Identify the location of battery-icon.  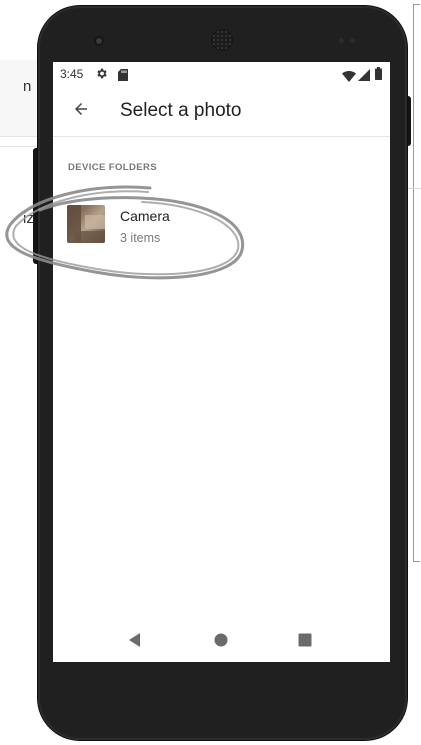
(378, 76).